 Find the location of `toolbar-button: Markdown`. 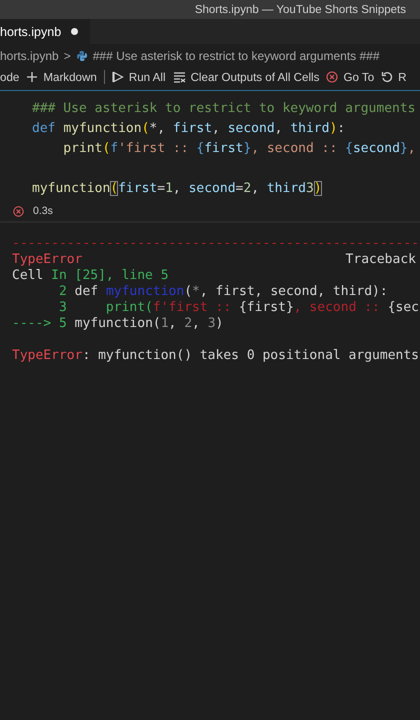

toolbar-button: Markdown is located at coordinates (61, 77).